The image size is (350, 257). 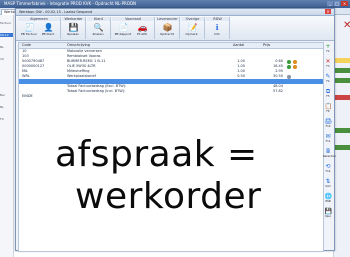 What do you see at coordinates (73, 19) in the screenshot?
I see `ribbon-group-label: Werkorder` at bounding box center [73, 19].